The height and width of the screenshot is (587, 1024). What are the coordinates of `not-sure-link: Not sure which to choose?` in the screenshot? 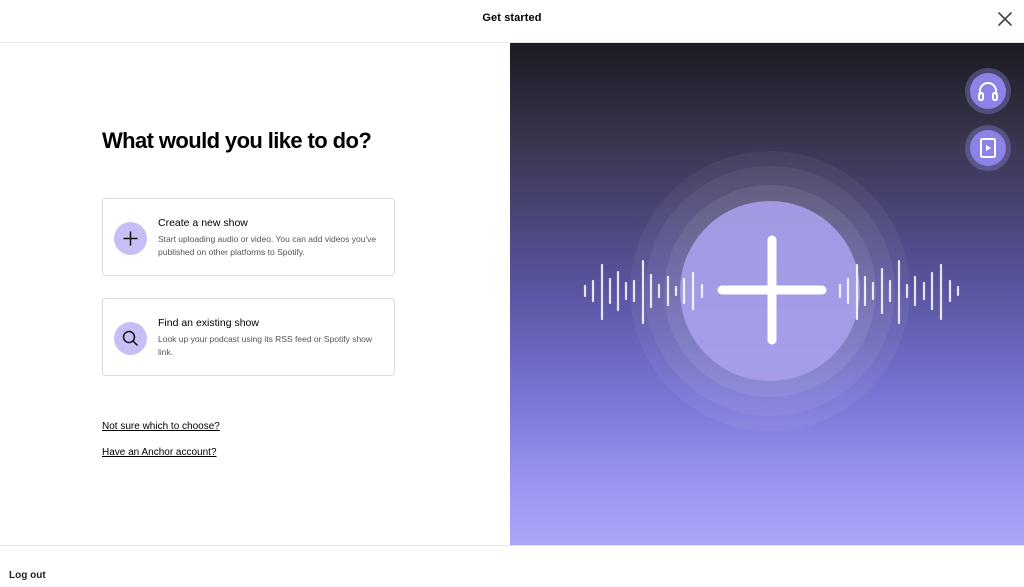 It's located at (161, 426).